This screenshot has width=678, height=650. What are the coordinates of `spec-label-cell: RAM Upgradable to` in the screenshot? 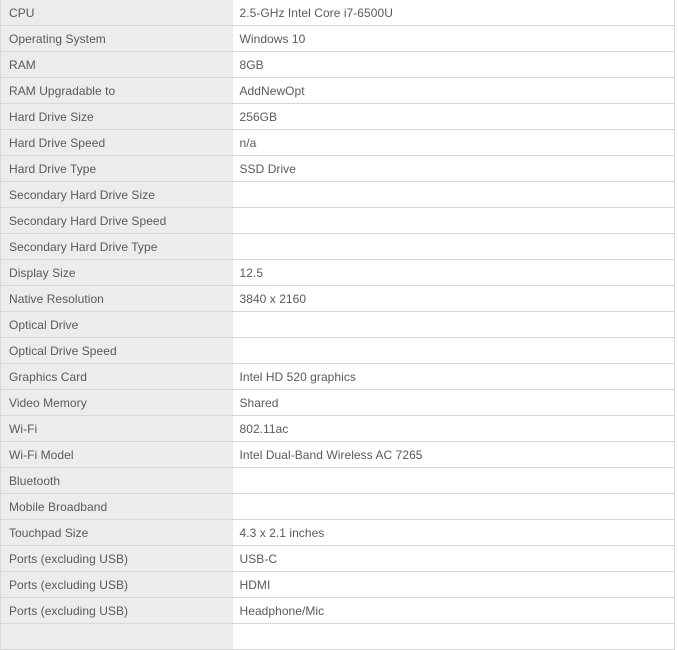 It's located at (116, 90).